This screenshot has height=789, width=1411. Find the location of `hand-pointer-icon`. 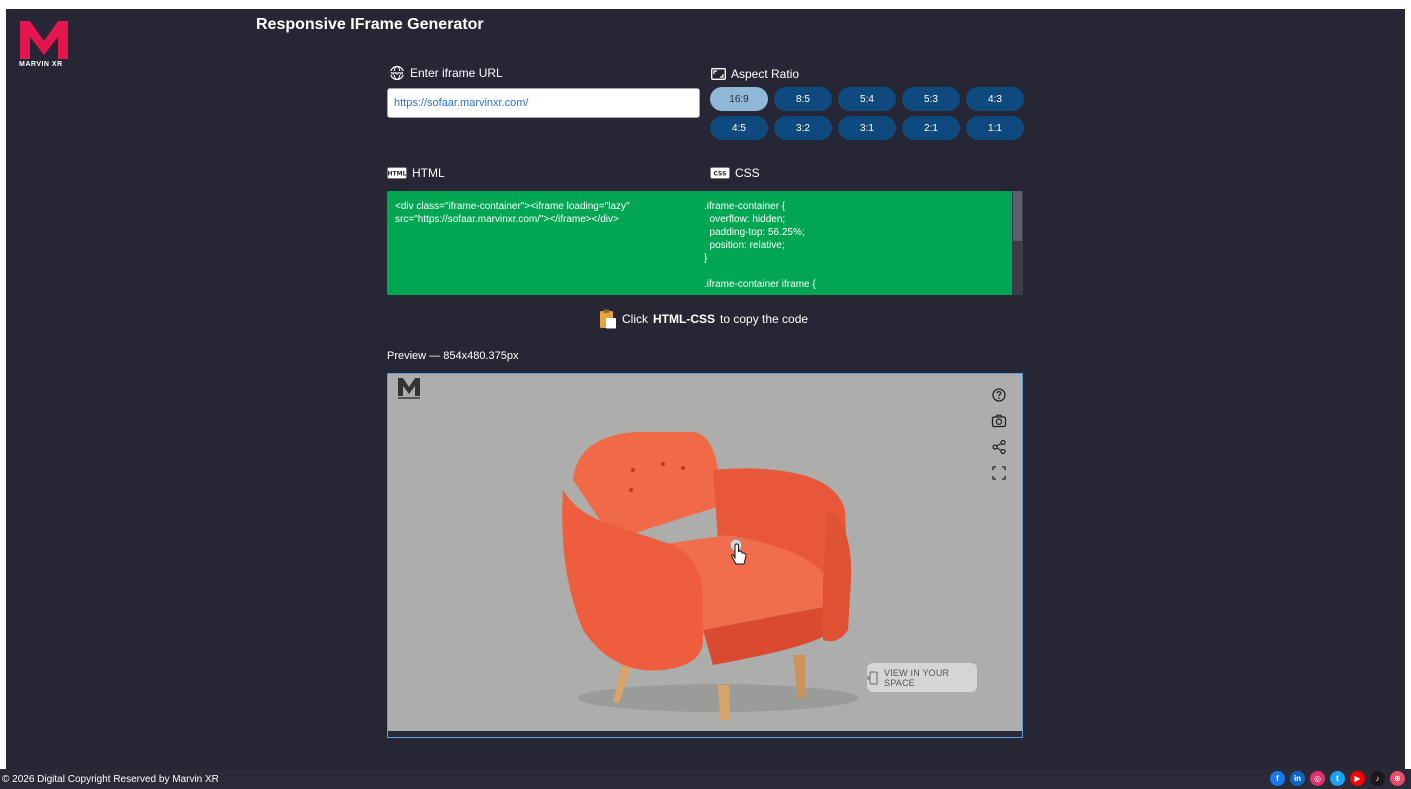

hand-pointer-icon is located at coordinates (738, 551).